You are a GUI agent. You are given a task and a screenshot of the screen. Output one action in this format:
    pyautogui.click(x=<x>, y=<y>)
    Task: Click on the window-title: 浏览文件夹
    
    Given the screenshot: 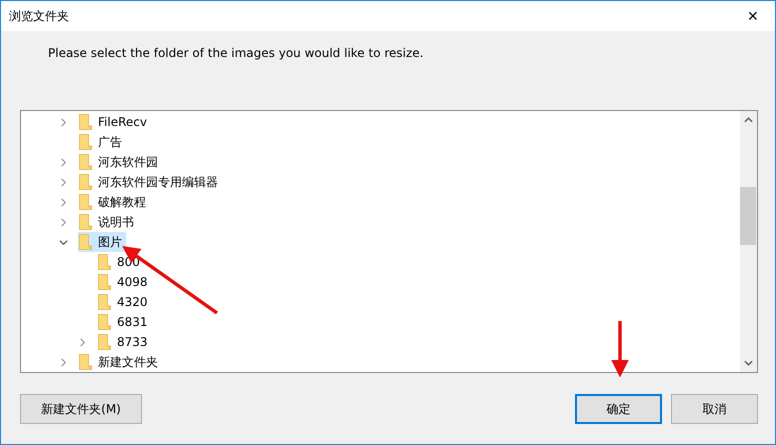 What is the action you would take?
    pyautogui.click(x=39, y=16)
    